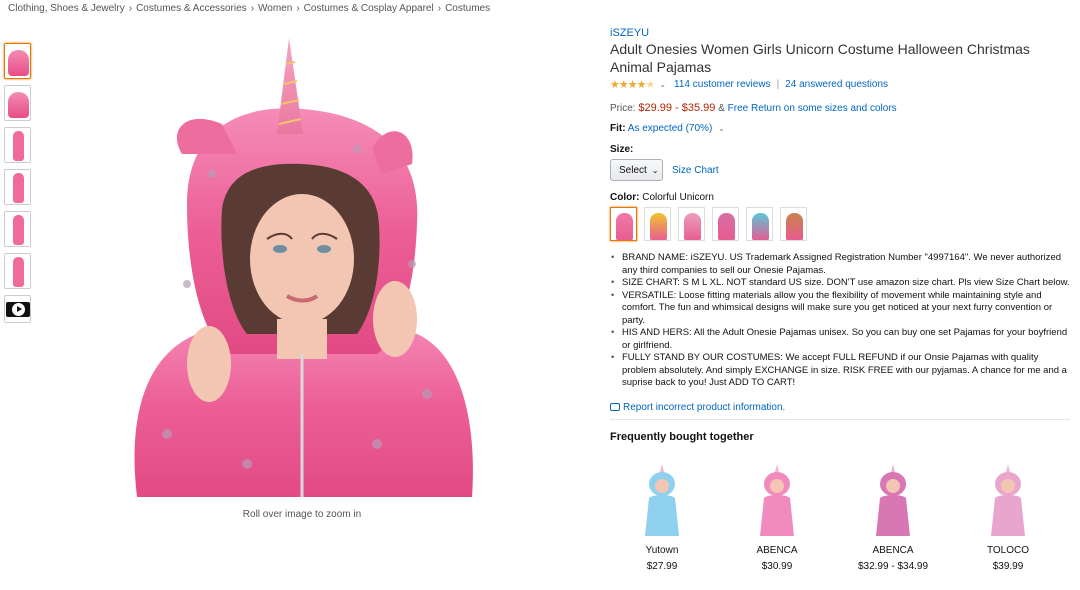 The image size is (1080, 590). What do you see at coordinates (622, 149) in the screenshot?
I see `size-label: Size:` at bounding box center [622, 149].